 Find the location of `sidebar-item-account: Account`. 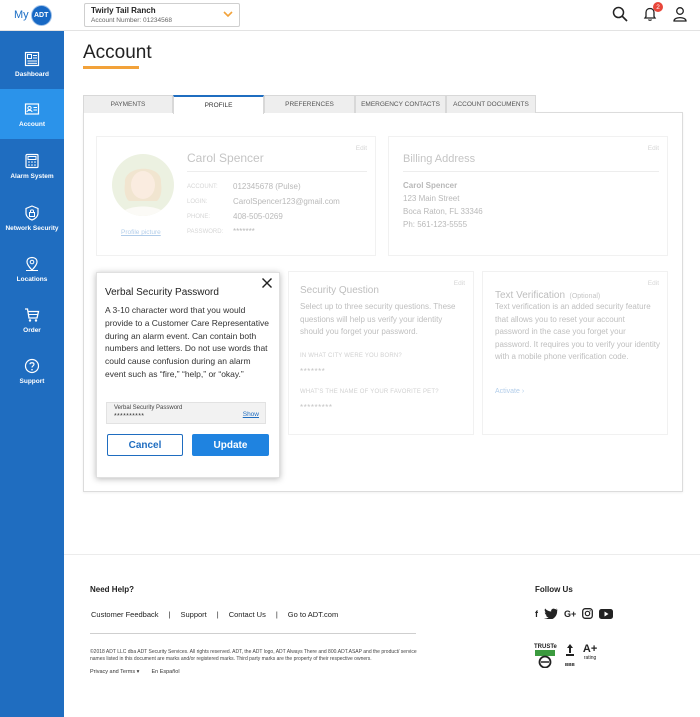

sidebar-item-account: Account is located at coordinates (32, 114).